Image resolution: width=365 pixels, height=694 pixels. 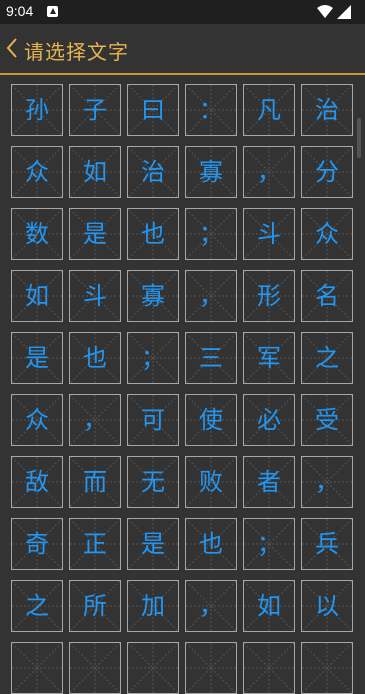 I want to click on character-label: 所, so click(x=95, y=606).